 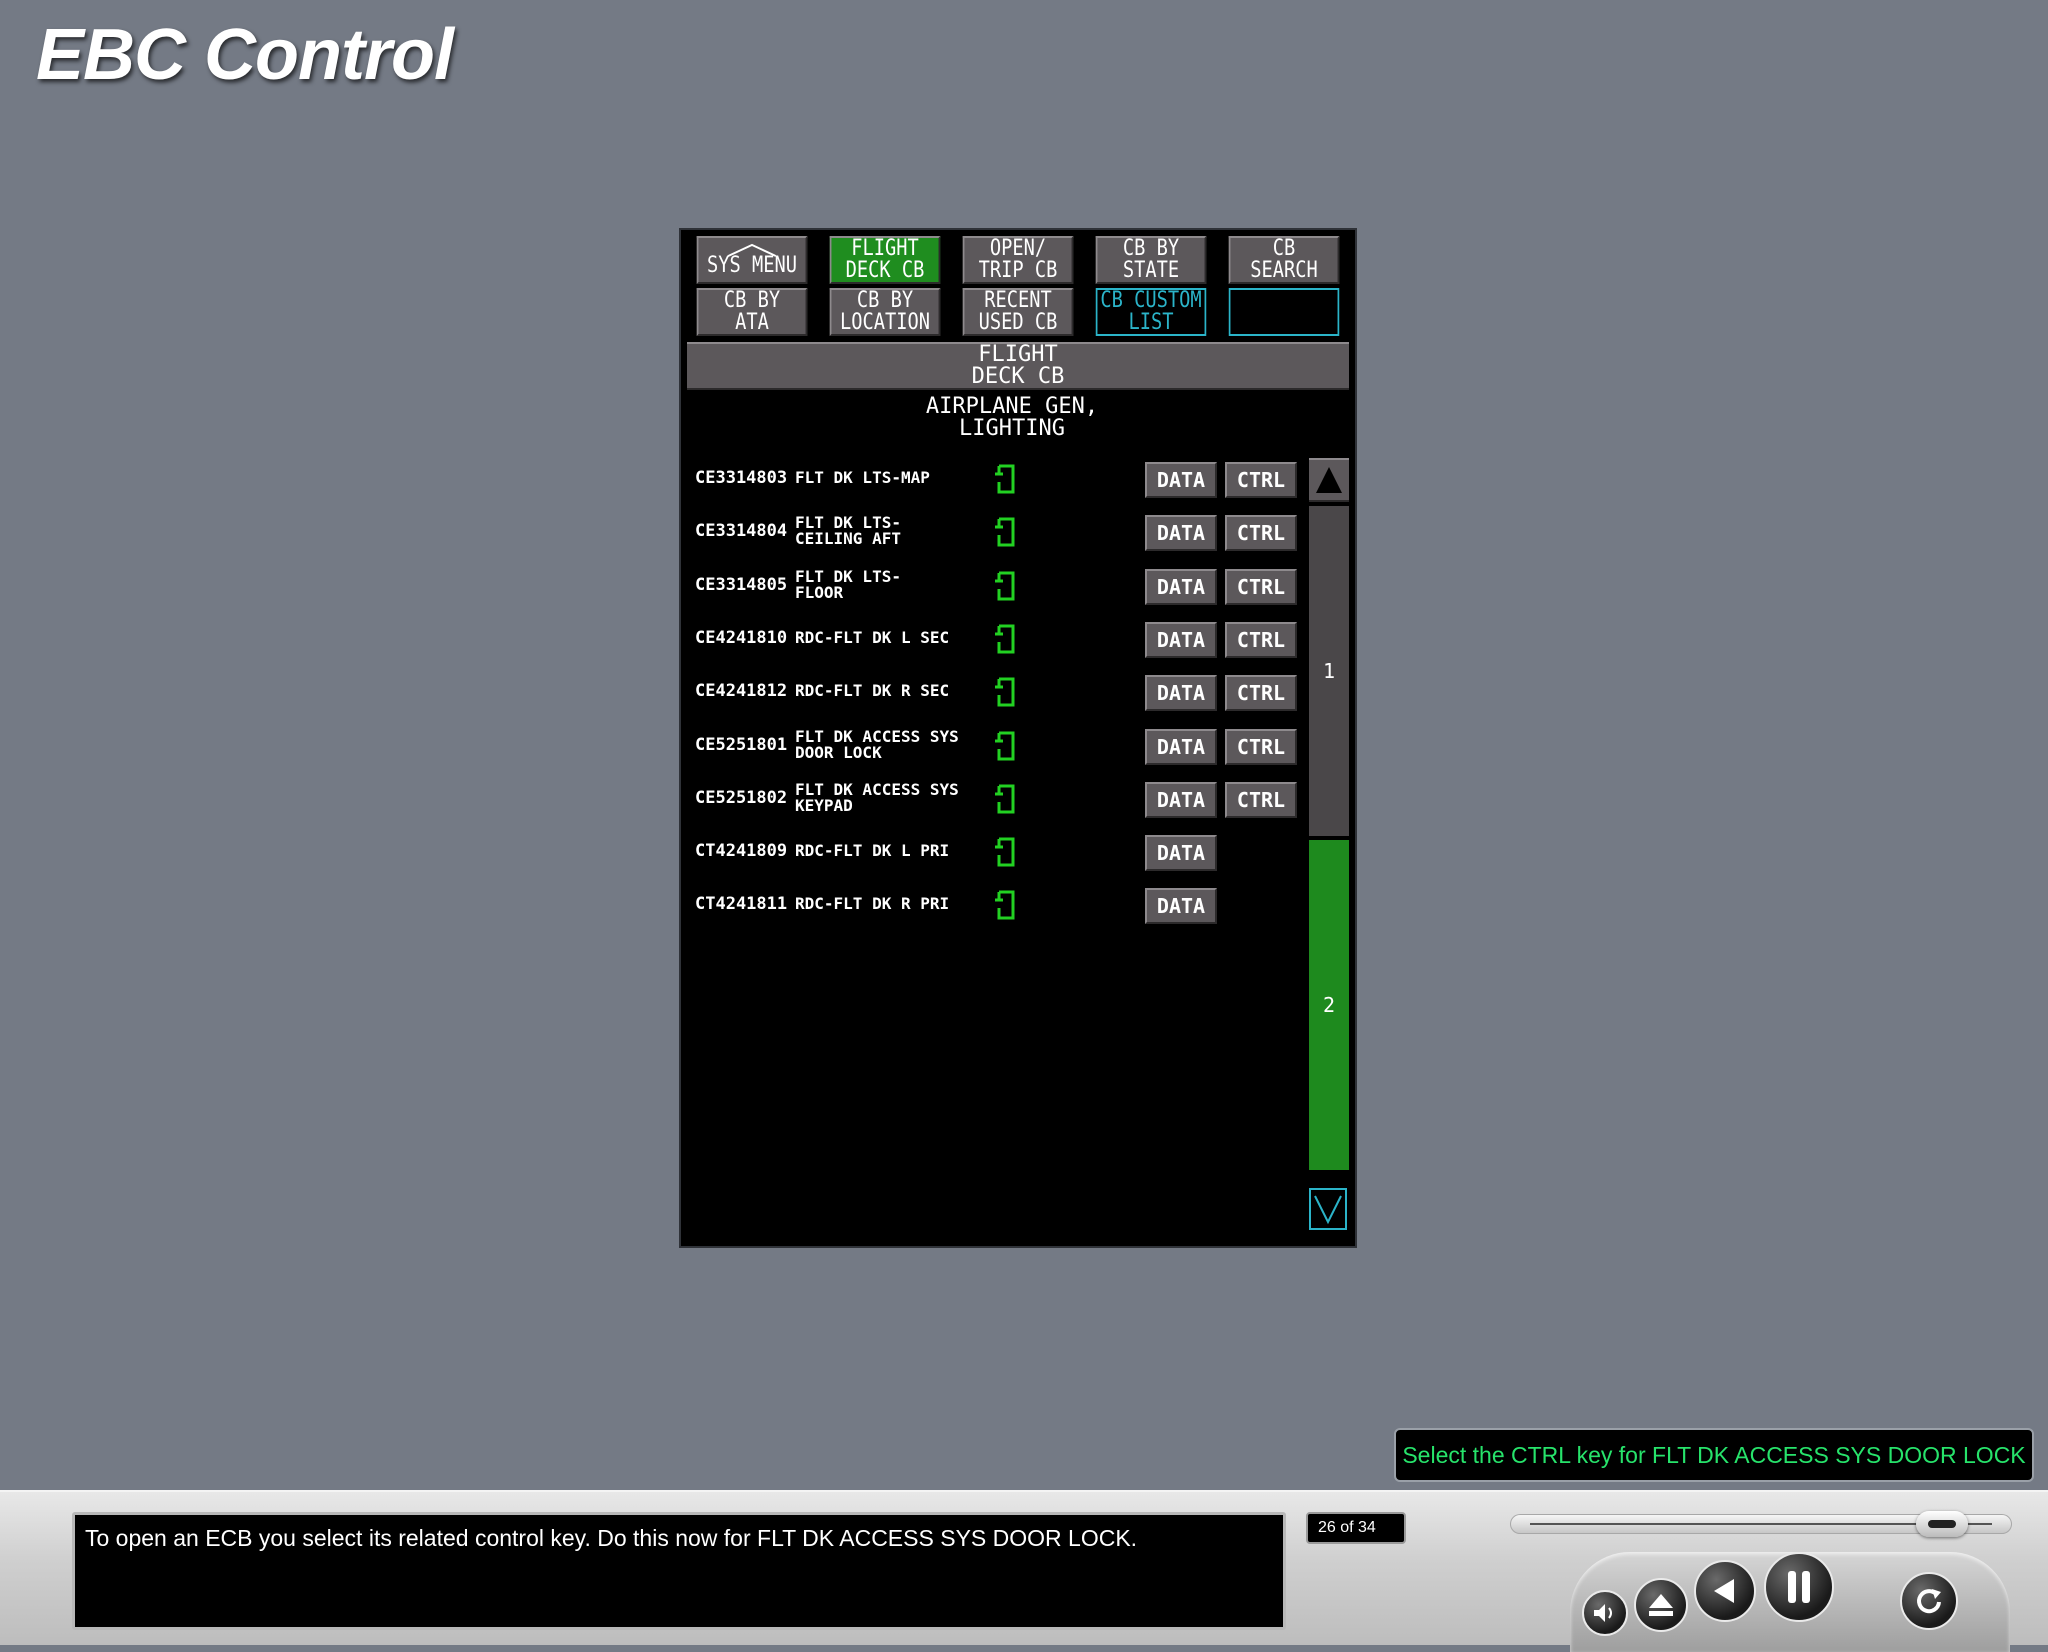 I want to click on menu-button-label: CB BY STATE, so click(x=1151, y=259).